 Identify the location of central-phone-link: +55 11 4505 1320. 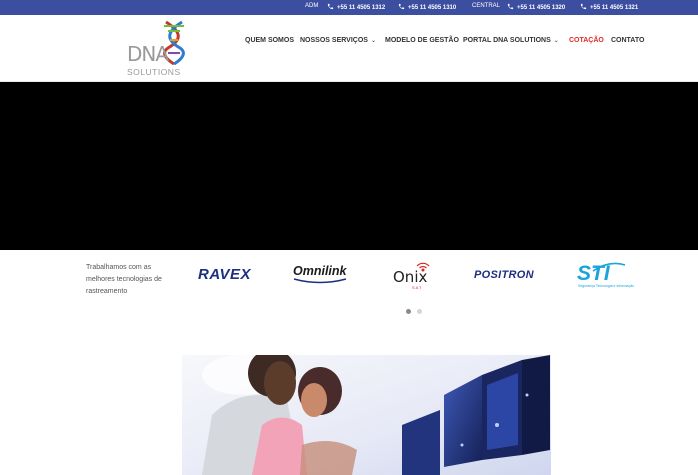
(536, 7).